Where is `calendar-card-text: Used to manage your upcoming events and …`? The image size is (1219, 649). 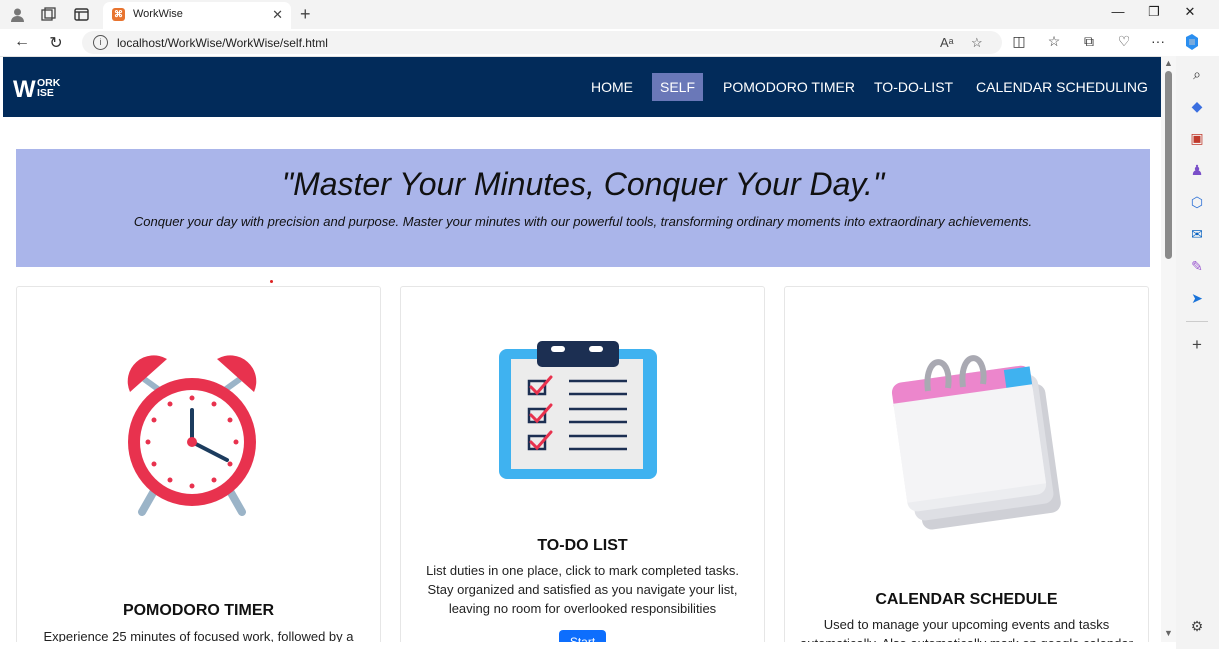
calendar-card-text: Used to manage your upcoming events and … is located at coordinates (966, 629).